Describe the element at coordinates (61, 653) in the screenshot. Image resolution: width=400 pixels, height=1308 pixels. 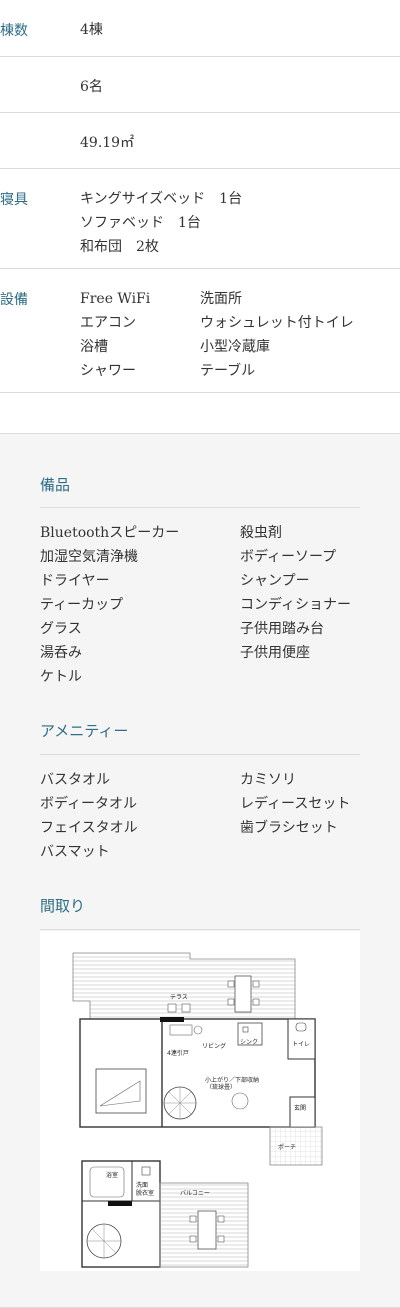
I see `equipment-item: 湯呑み` at that location.